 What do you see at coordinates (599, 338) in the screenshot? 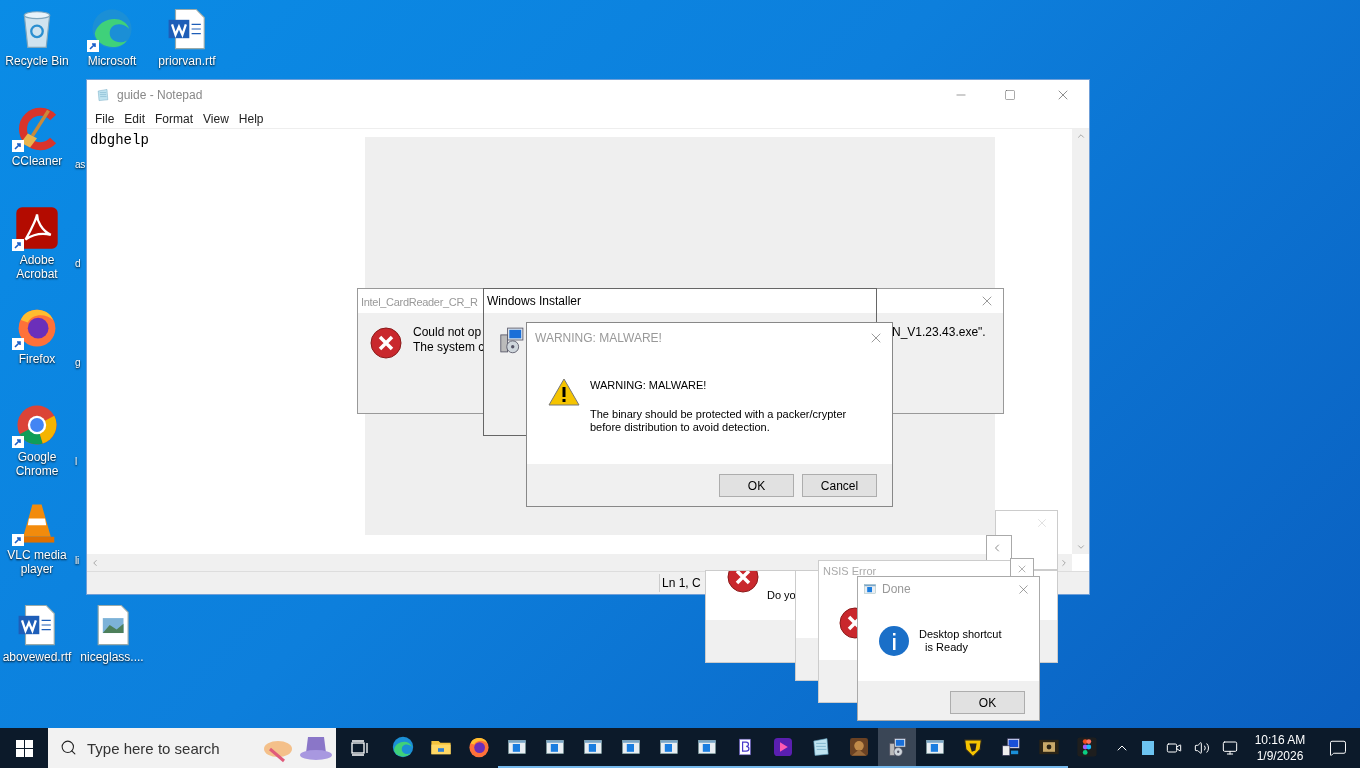
I see `window-title: WARNING: MALWARE!` at bounding box center [599, 338].